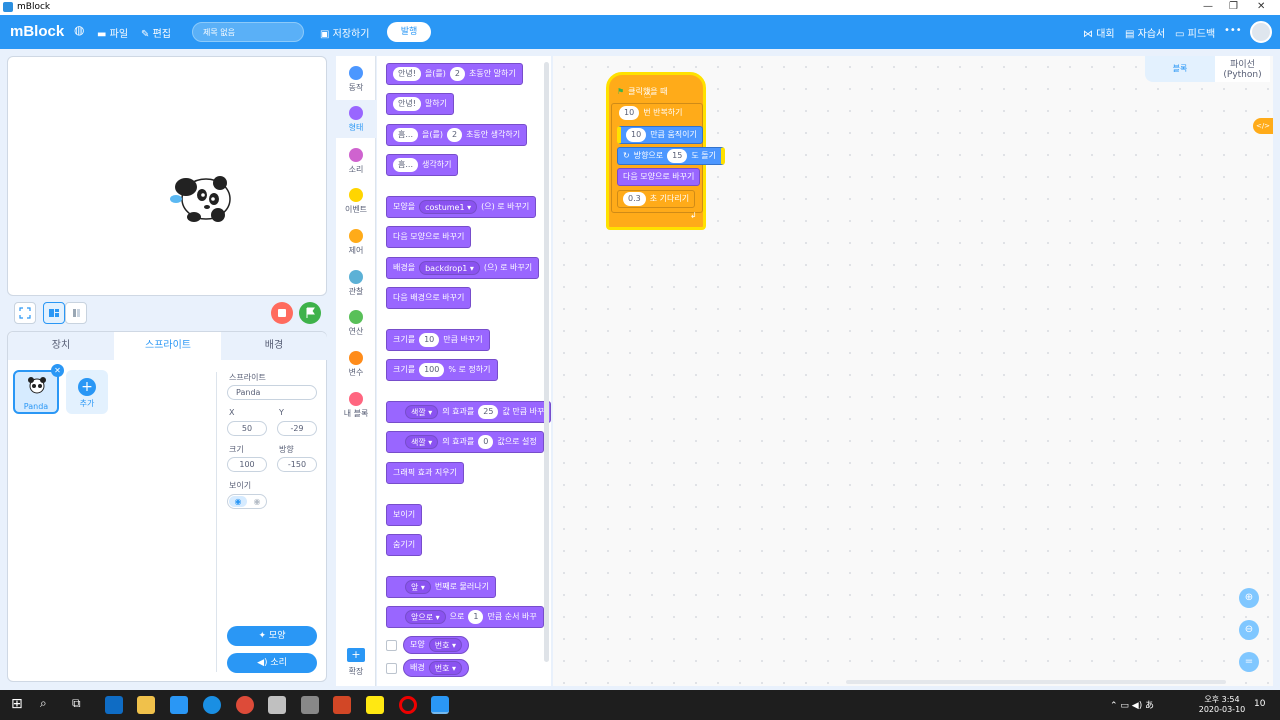  I want to click on block-next-costume: 다음 모양으로 바꾸기, so click(429, 237).